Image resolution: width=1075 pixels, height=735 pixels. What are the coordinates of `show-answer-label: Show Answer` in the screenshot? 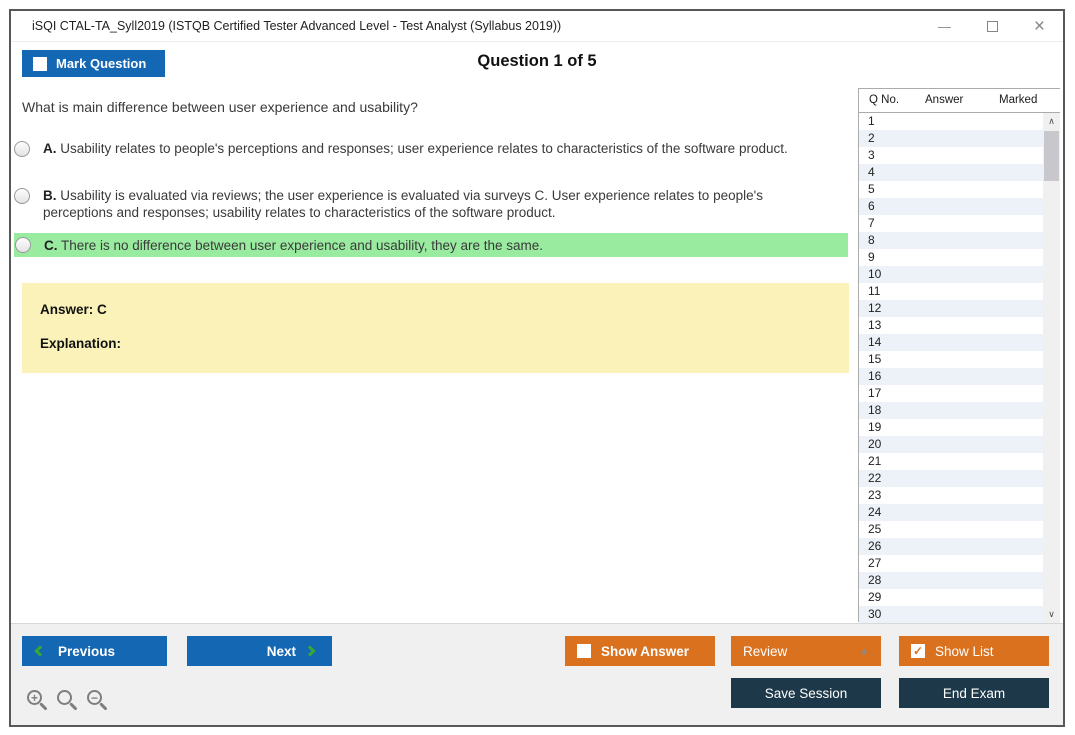 It's located at (645, 651).